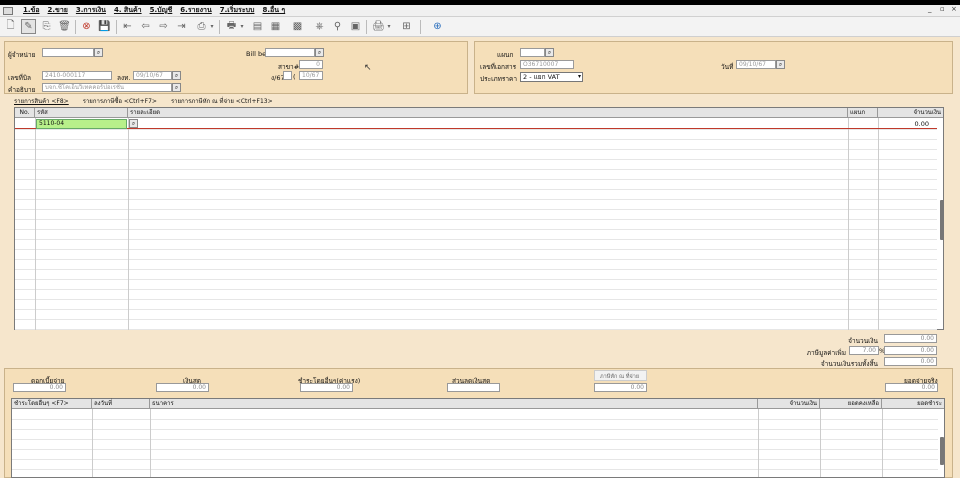 The width and height of the screenshot is (960, 478). Describe the element at coordinates (86, 26) in the screenshot. I see `cancel-icon: ⊗` at that location.